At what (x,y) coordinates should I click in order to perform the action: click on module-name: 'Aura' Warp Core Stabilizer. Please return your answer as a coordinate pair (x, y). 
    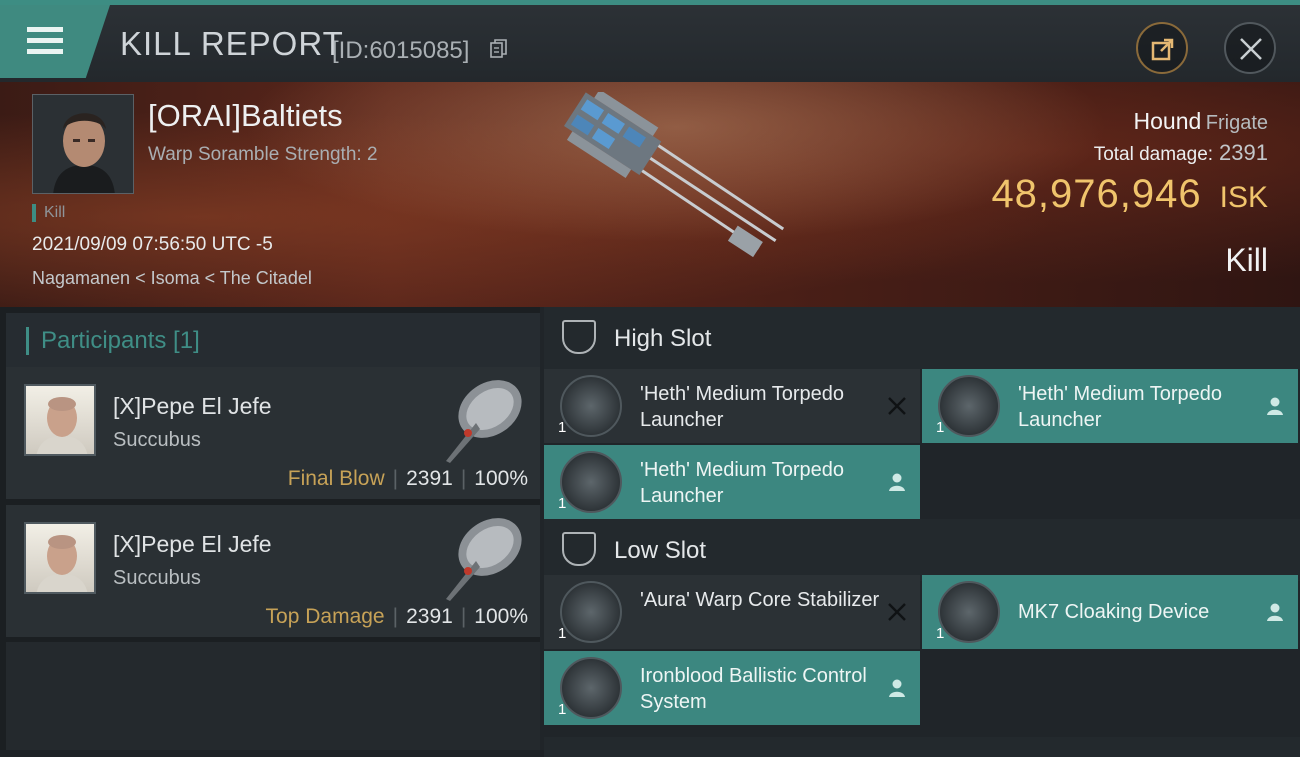
    Looking at the image, I should click on (760, 600).